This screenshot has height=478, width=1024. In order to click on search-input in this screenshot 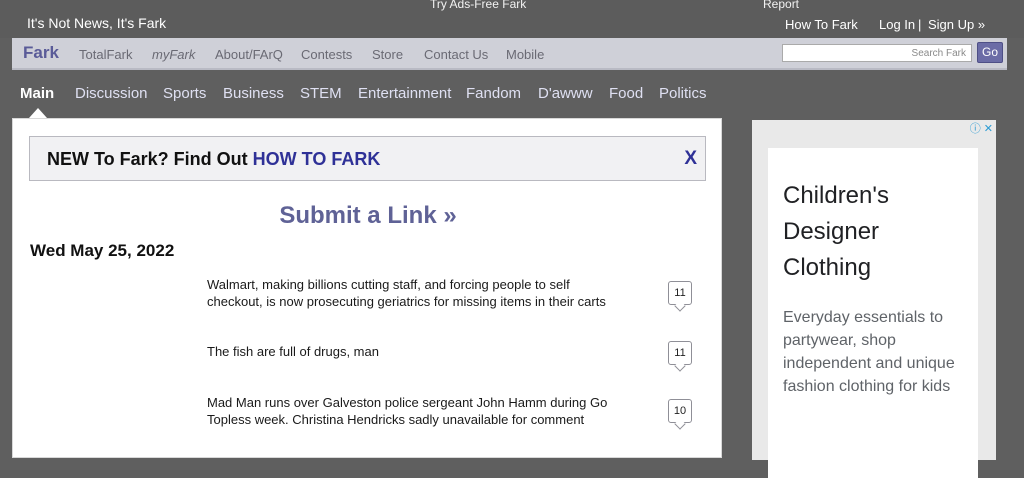, I will do `click(877, 53)`.